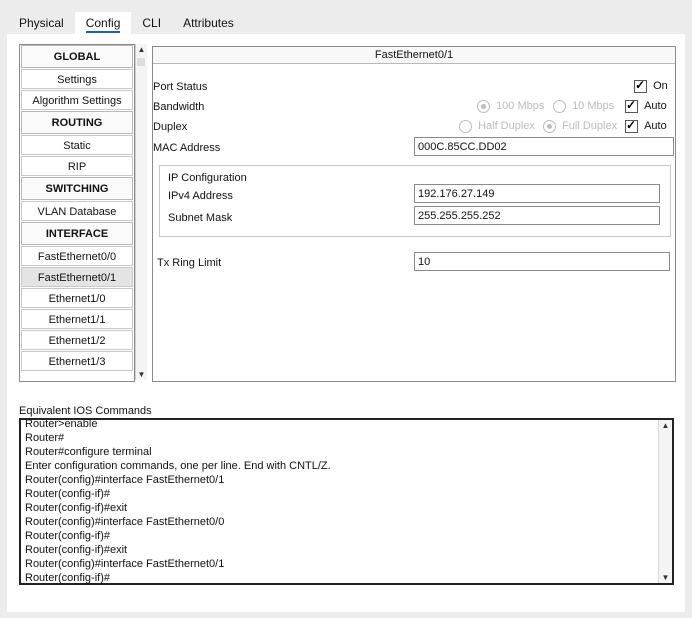  I want to click on sidebar-section-header: GLOBAL, so click(77, 56).